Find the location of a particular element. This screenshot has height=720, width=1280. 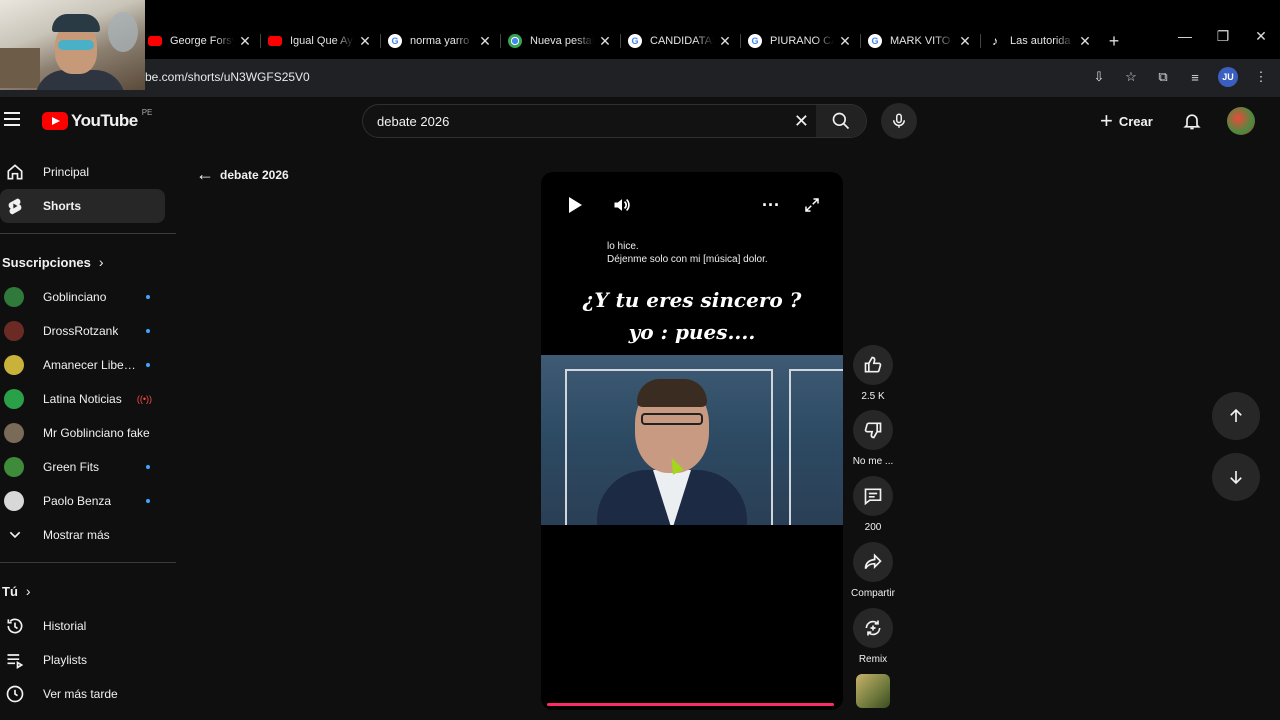

new-tab-button: + is located at coordinates (1114, 41).